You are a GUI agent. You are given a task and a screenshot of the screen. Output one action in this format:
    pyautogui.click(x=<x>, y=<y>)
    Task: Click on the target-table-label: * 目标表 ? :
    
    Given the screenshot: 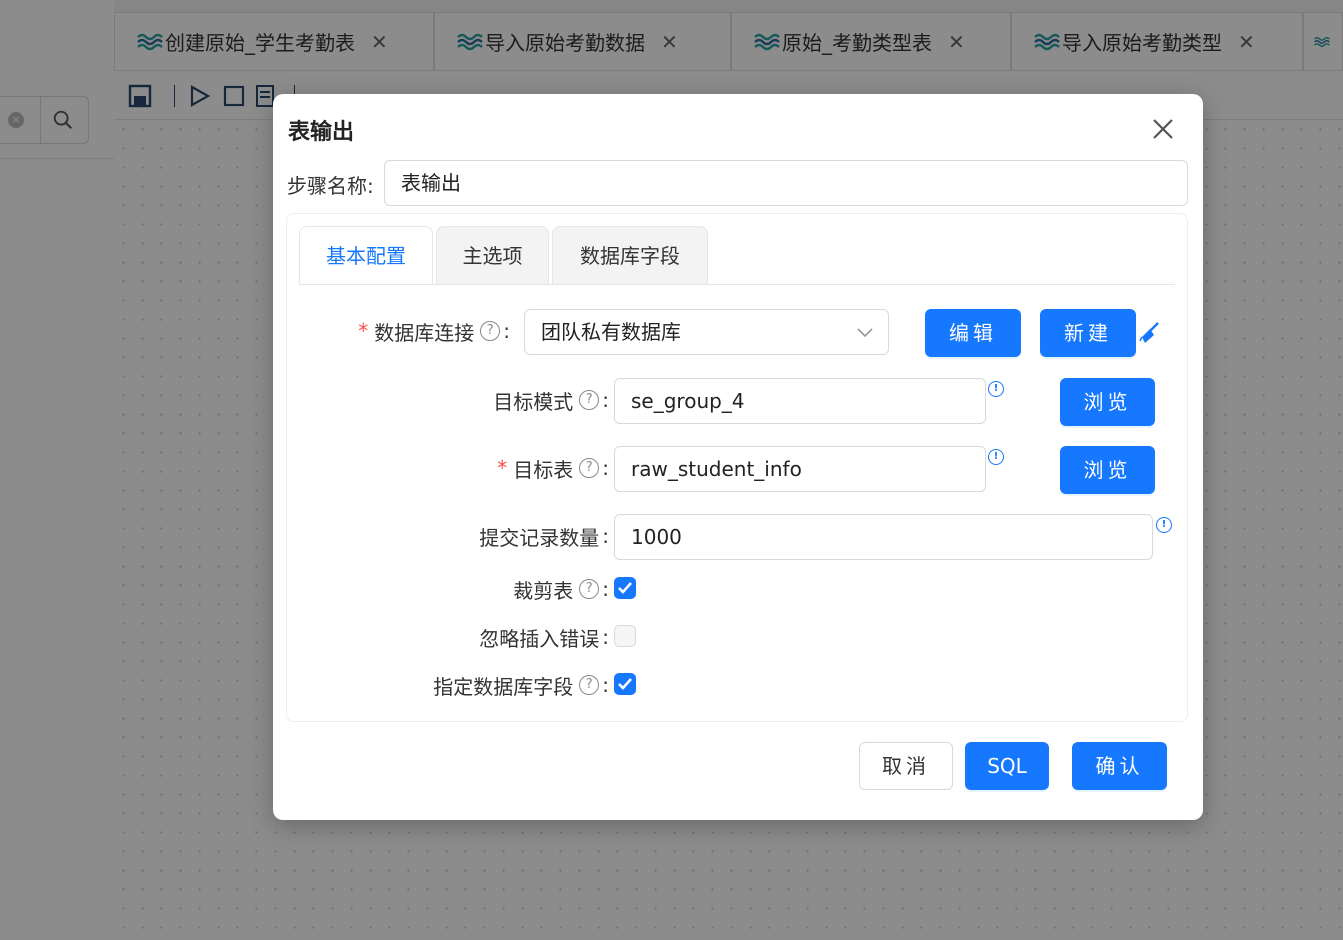 What is the action you would take?
    pyautogui.click(x=553, y=469)
    